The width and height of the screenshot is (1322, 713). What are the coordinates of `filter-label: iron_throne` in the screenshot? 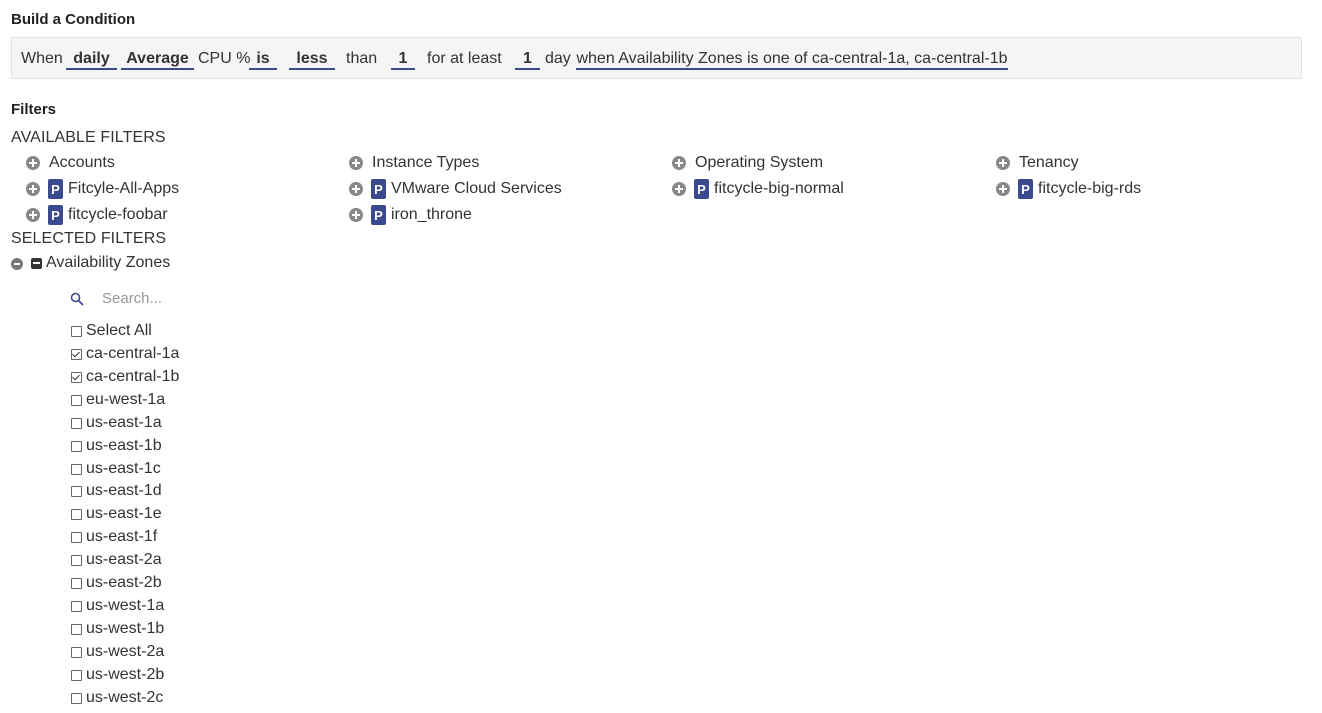 It's located at (431, 214).